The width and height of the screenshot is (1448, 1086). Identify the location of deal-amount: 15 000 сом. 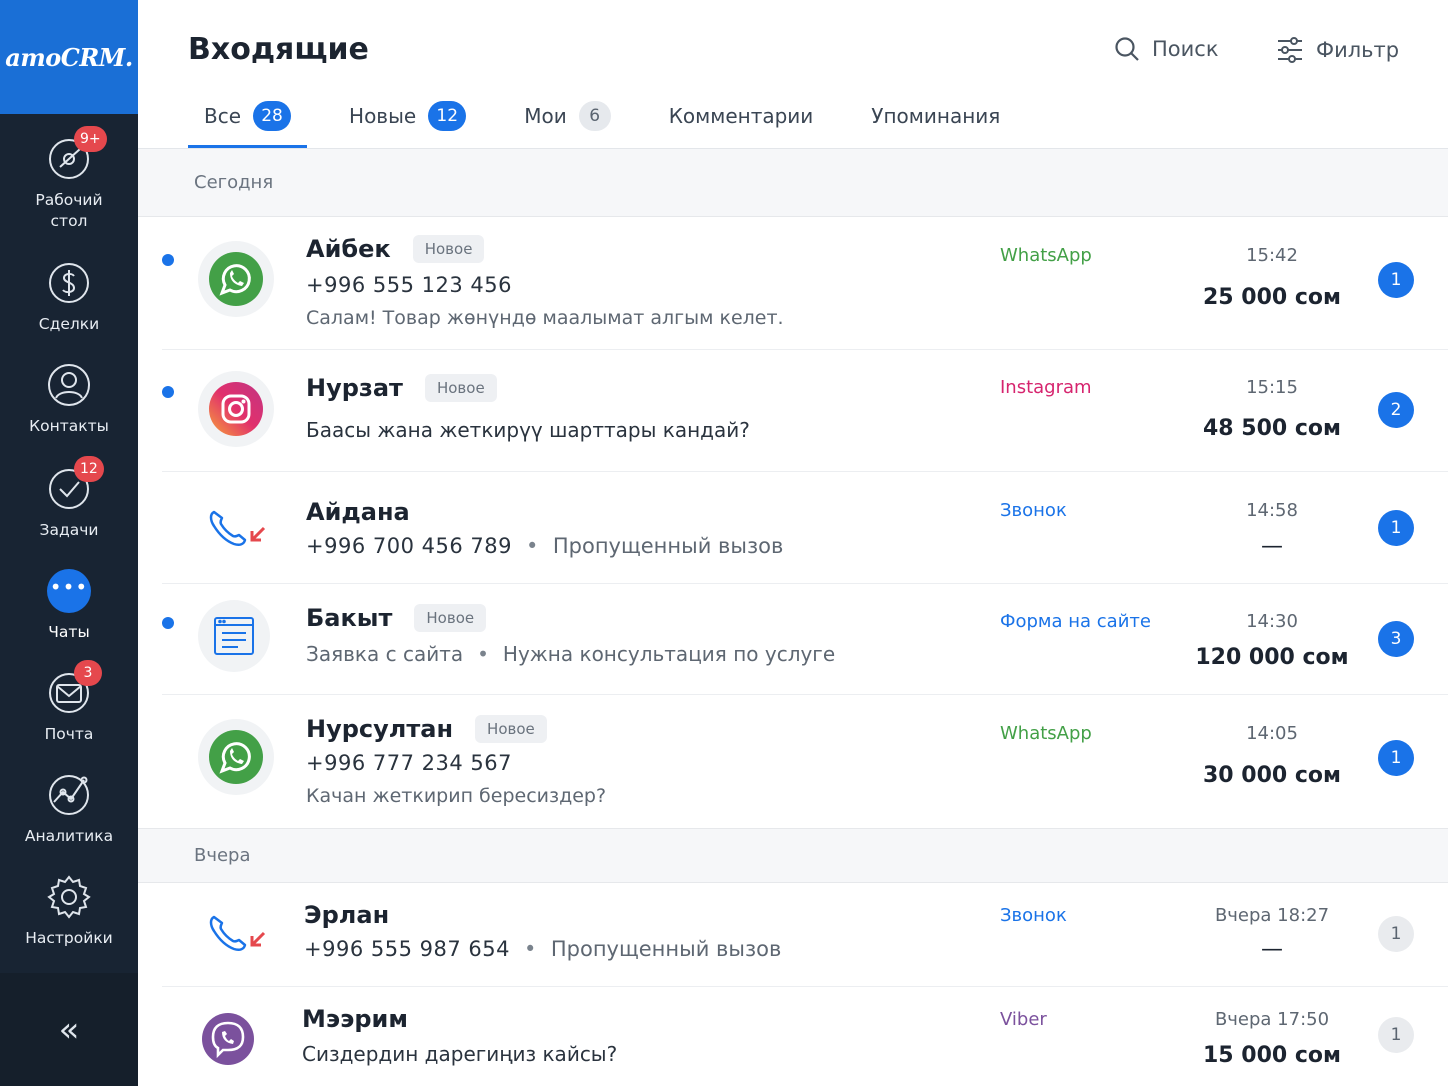
(1272, 1055).